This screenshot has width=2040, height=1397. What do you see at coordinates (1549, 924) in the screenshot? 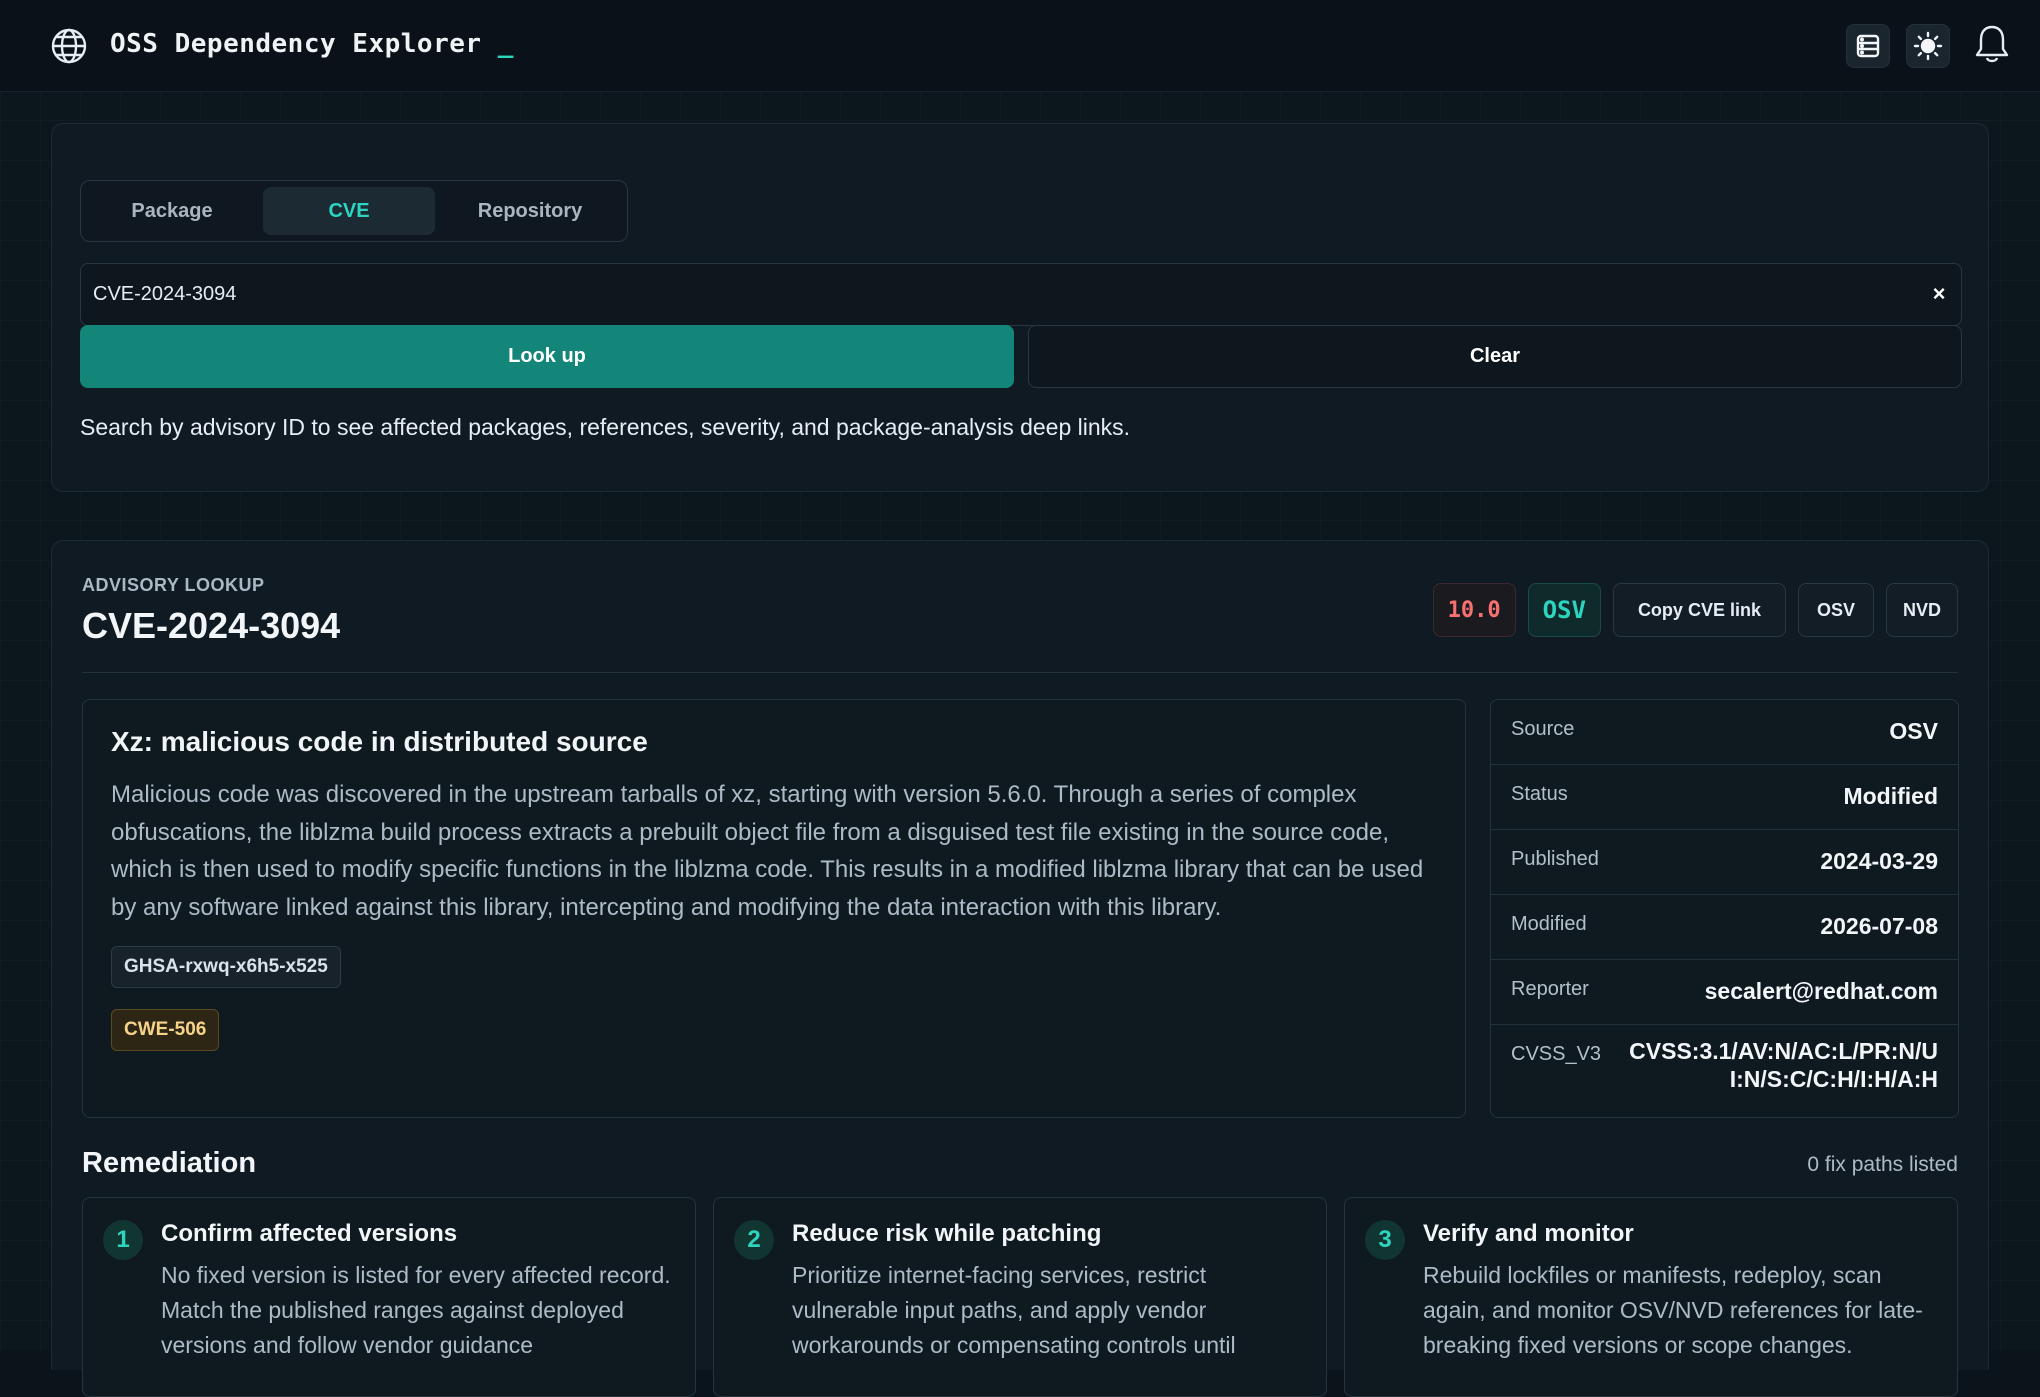
I see `meta-key: Modified` at bounding box center [1549, 924].